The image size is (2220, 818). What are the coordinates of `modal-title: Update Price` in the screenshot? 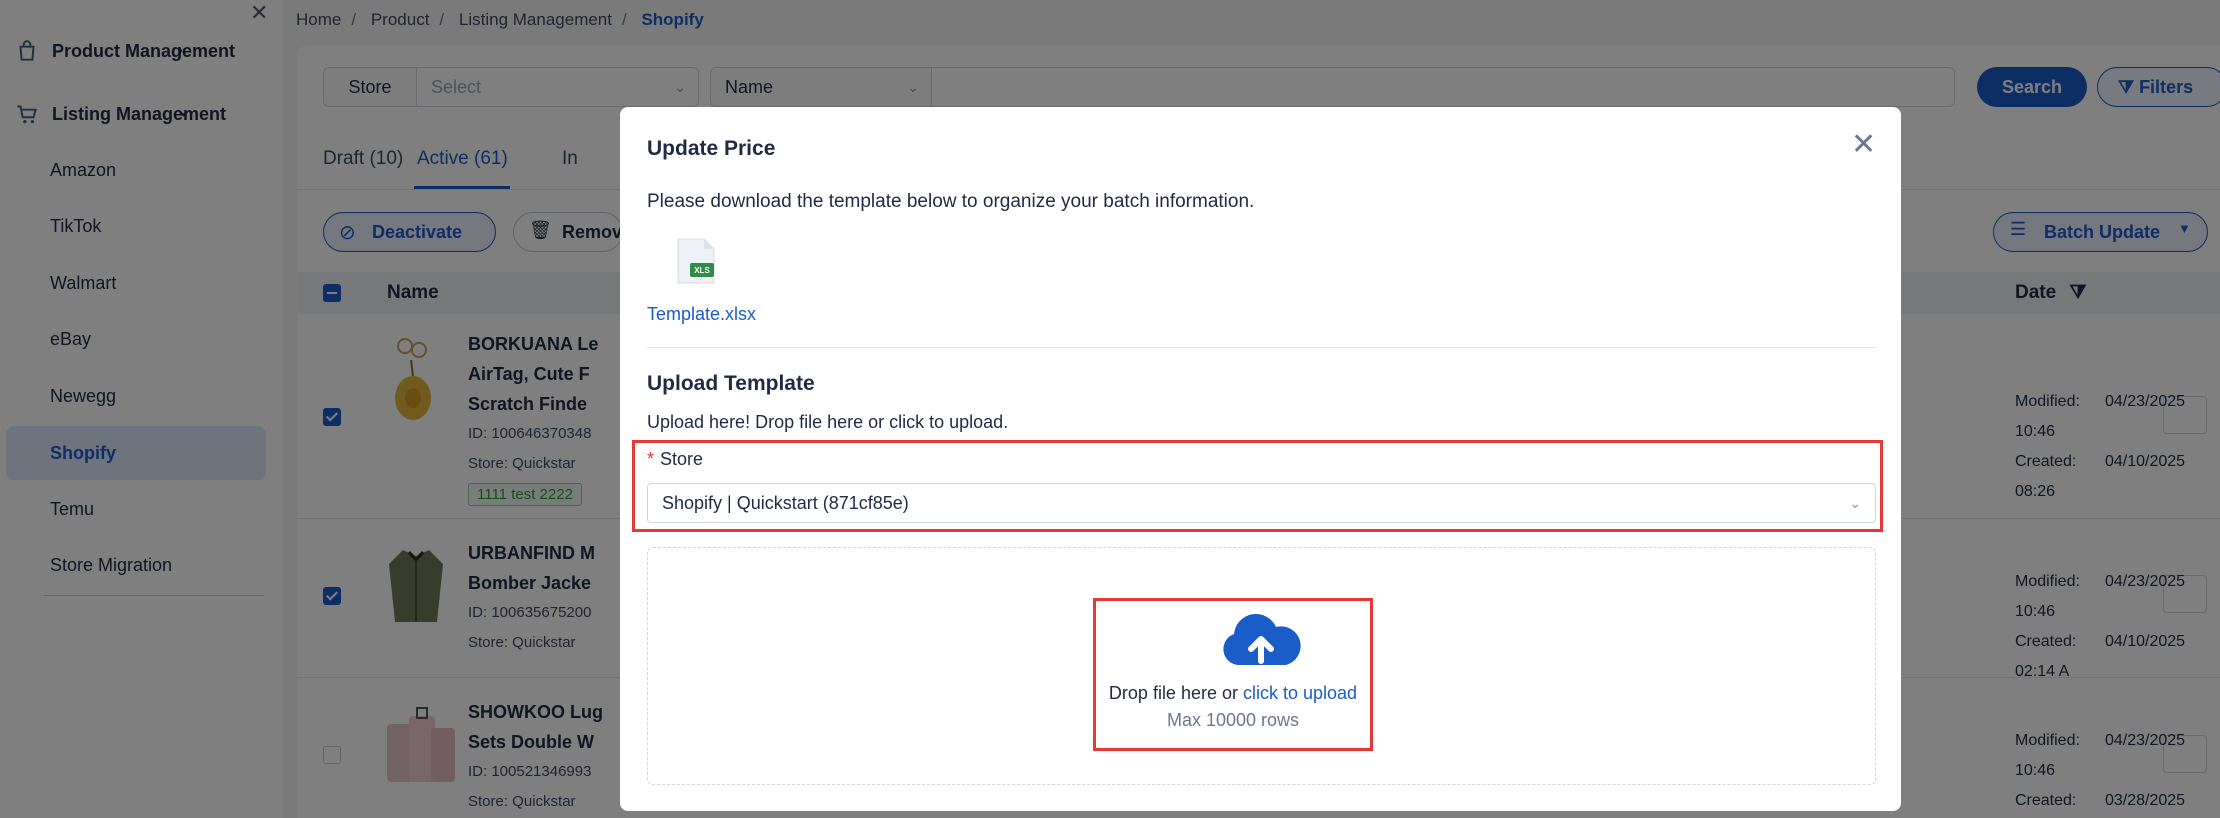 It's located at (711, 148).